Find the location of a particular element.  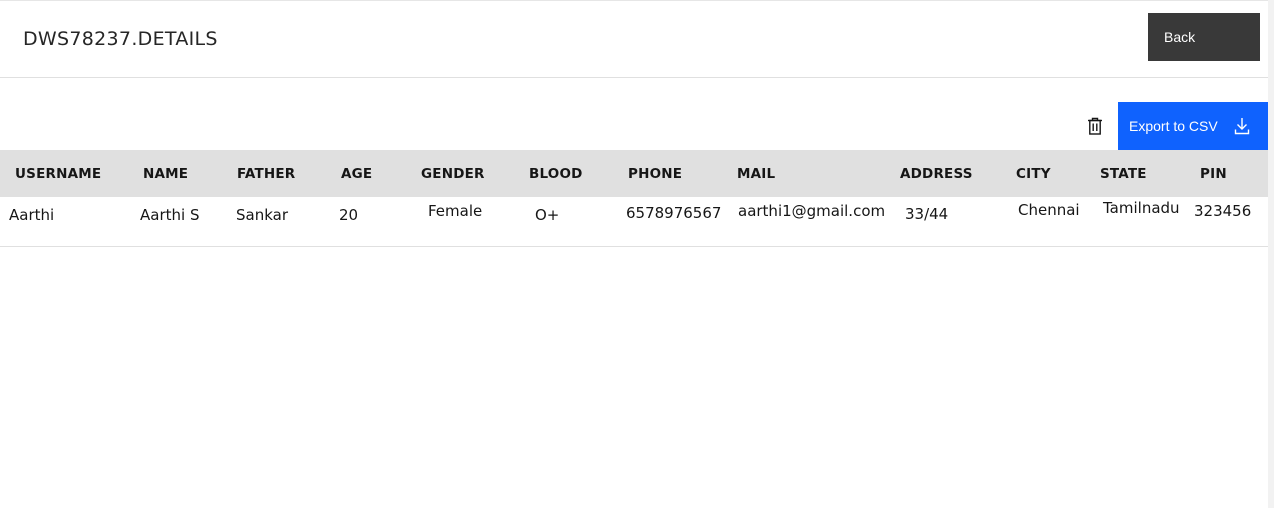

export-csv-button: Export to CSV is located at coordinates (1193, 126).